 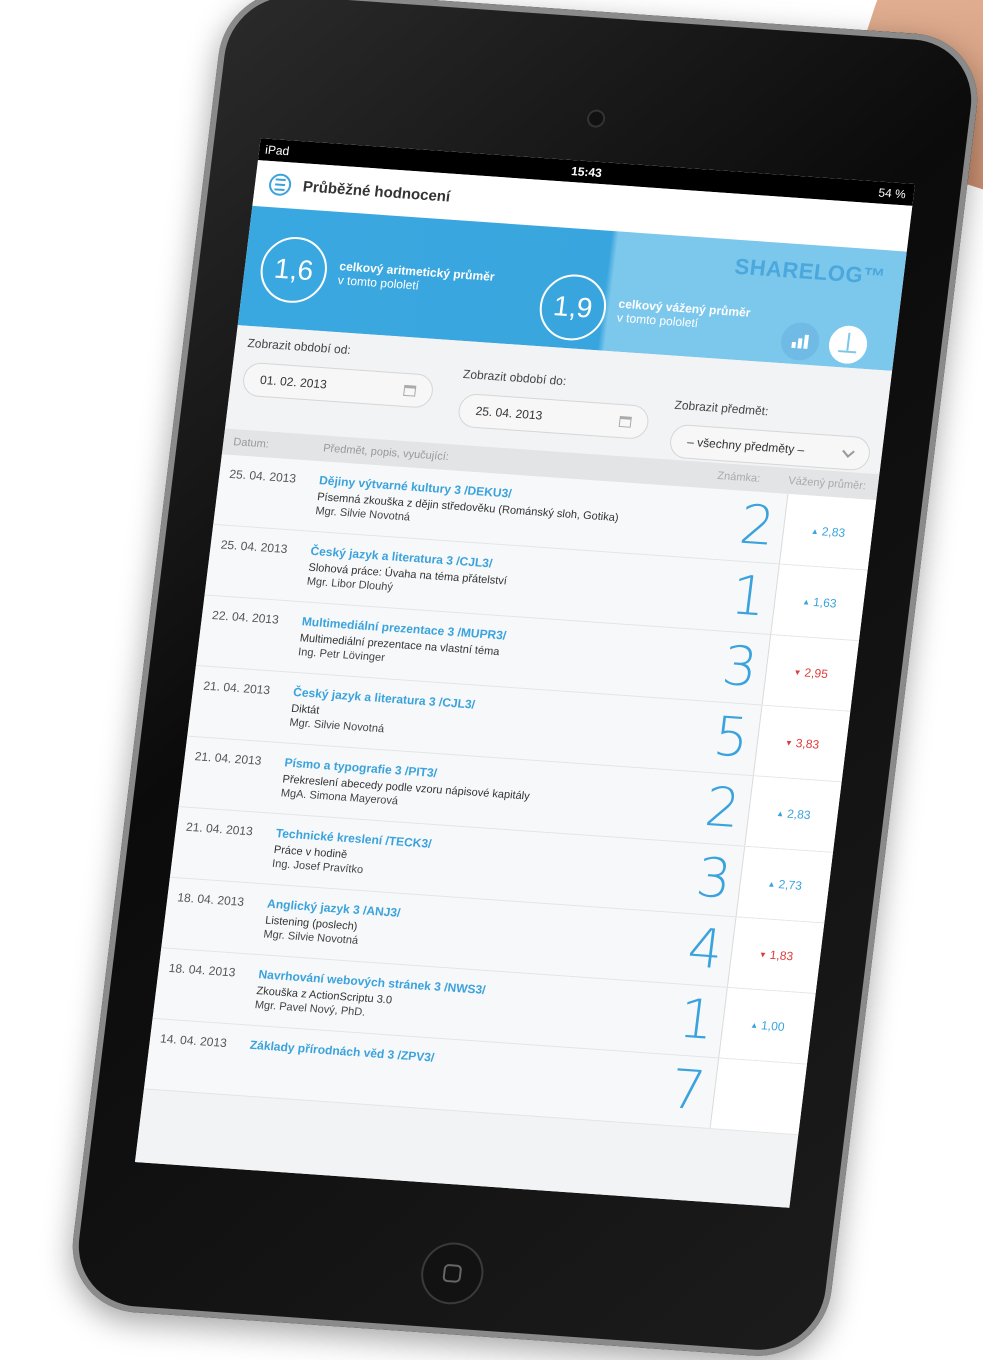 What do you see at coordinates (790, 885) in the screenshot?
I see `row-weighted-value: 2,73` at bounding box center [790, 885].